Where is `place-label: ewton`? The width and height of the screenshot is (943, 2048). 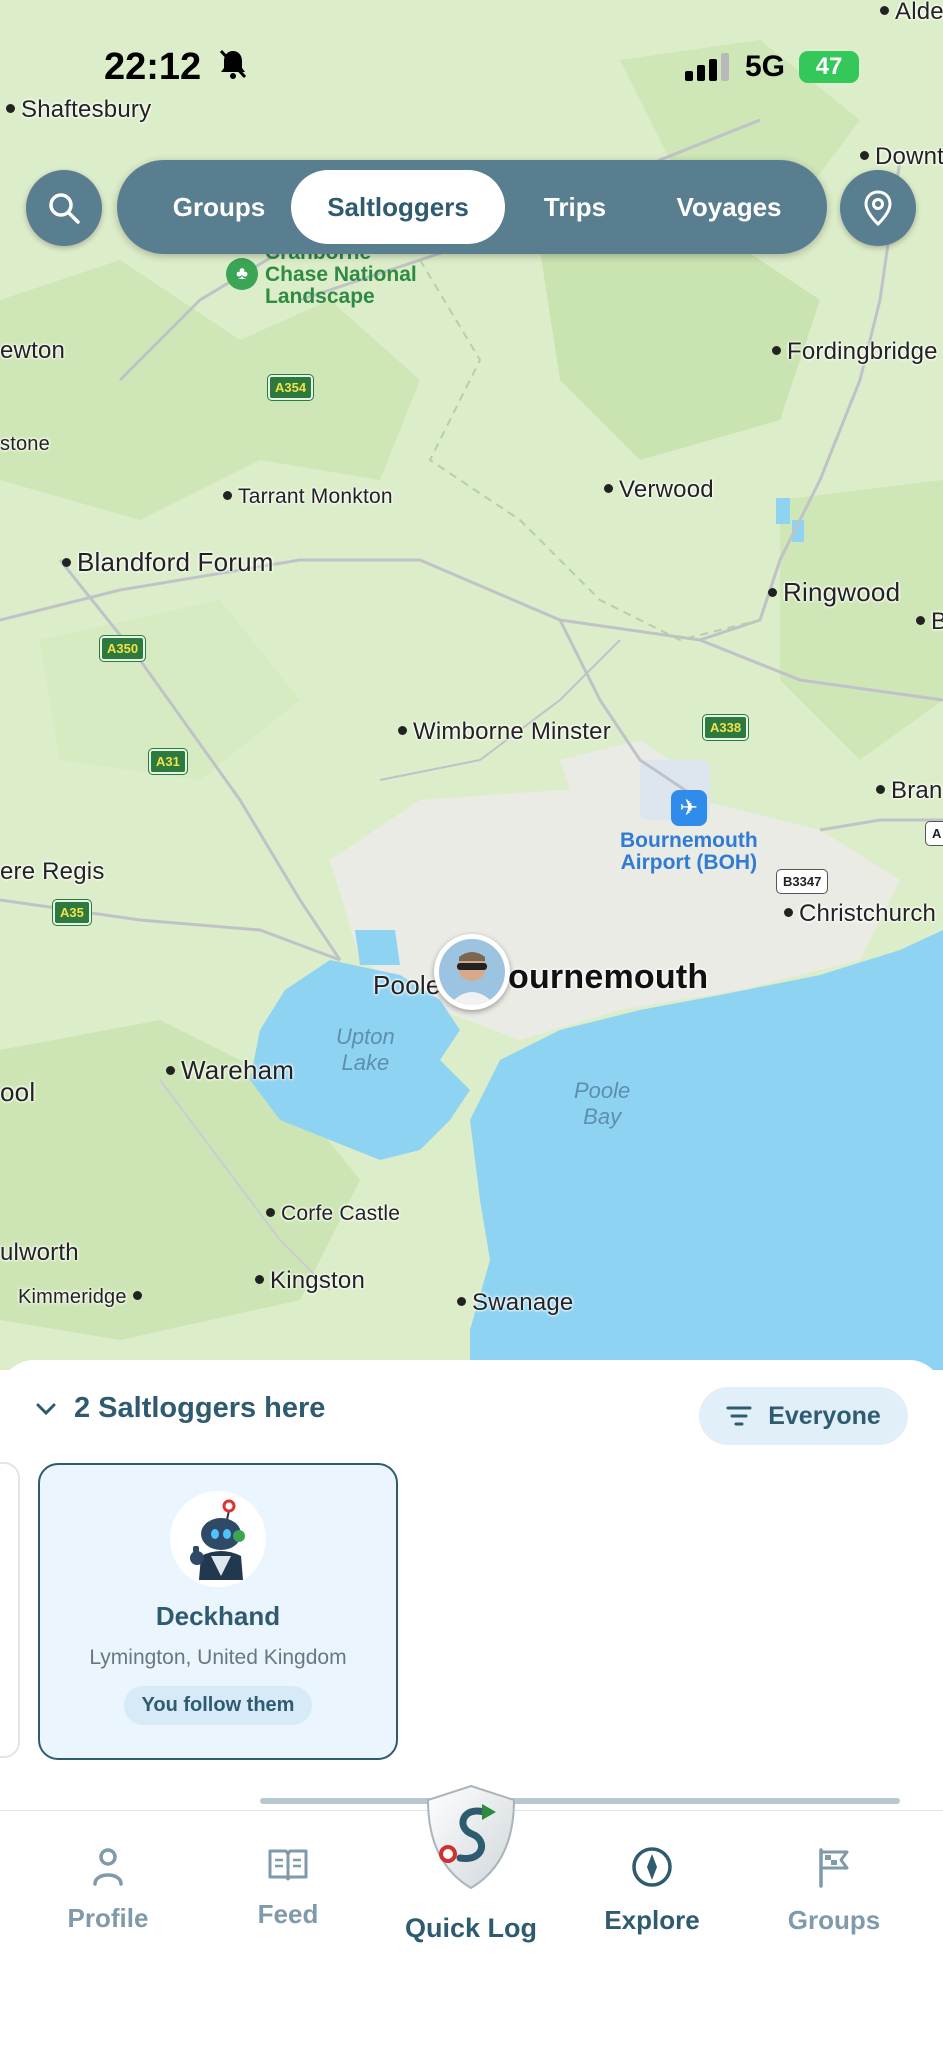
place-label: ewton is located at coordinates (33, 350).